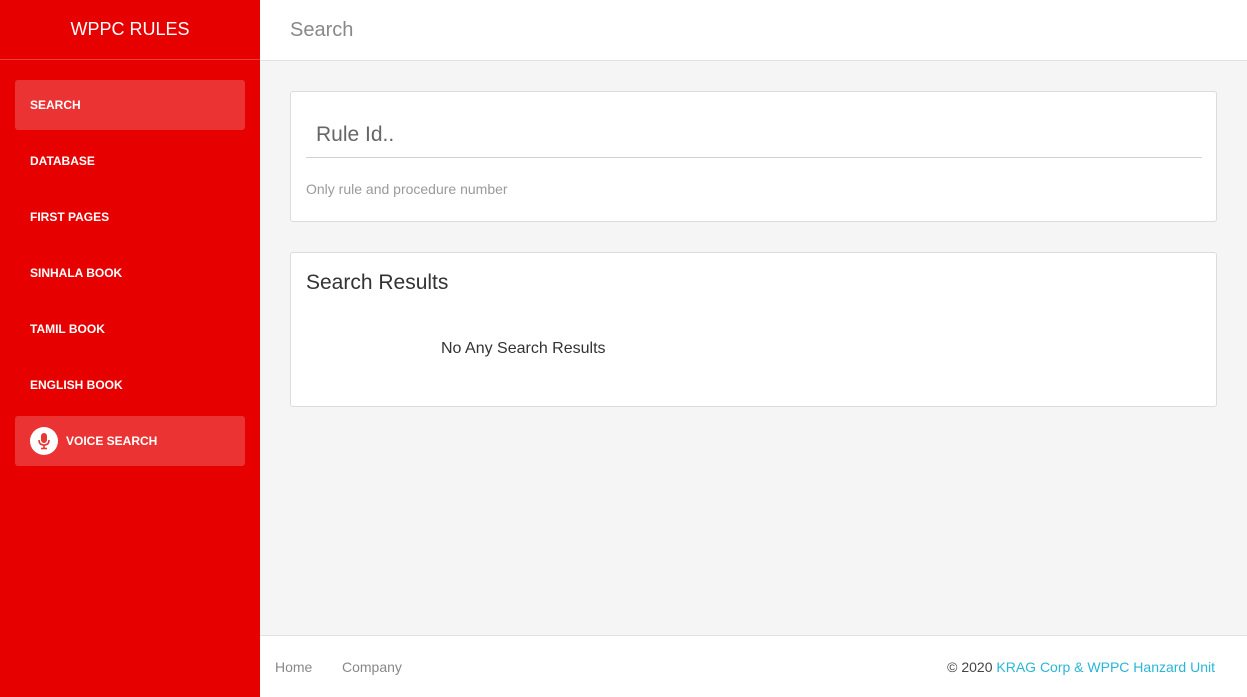  I want to click on copyright: © 2020 KRAG Corp & WPPC Hanzard Unit, so click(1081, 667).